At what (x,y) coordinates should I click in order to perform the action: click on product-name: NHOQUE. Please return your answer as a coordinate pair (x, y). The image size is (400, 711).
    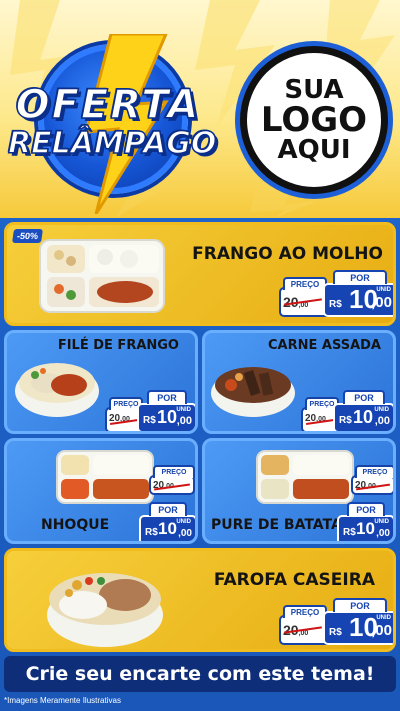
    Looking at the image, I should click on (75, 524).